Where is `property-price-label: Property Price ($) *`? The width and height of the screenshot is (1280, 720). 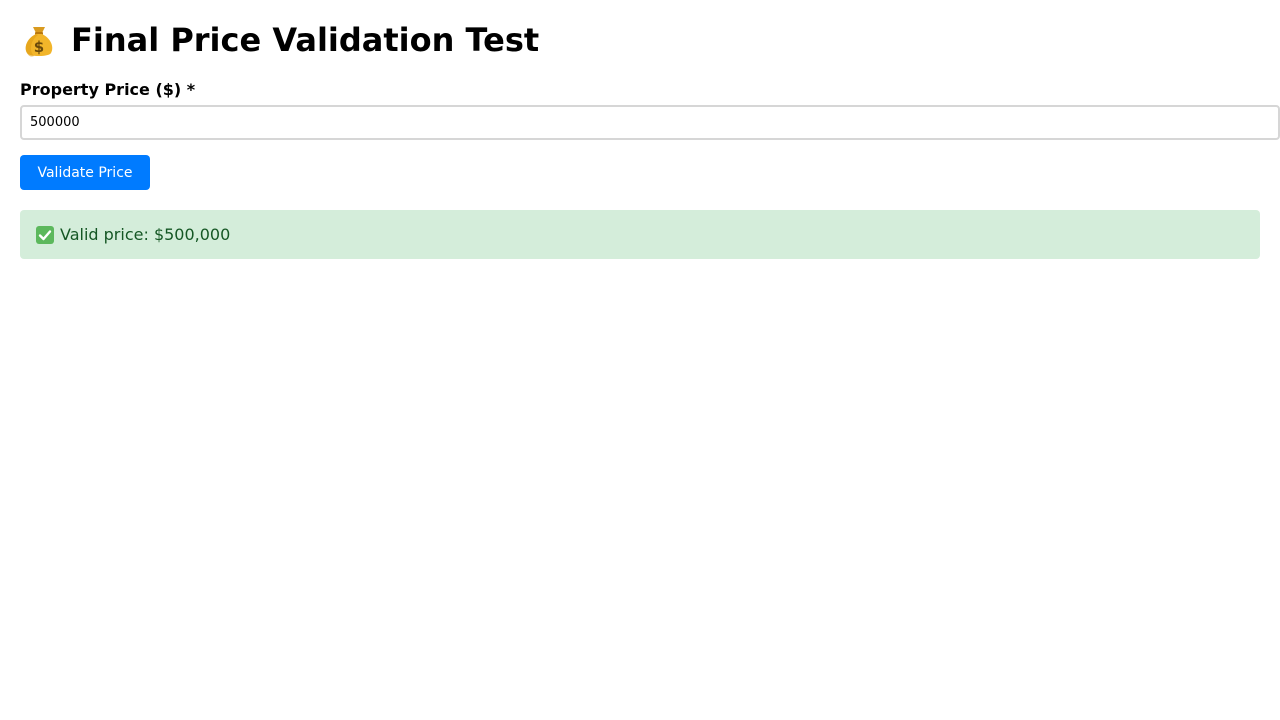
property-price-label: Property Price ($) * is located at coordinates (108, 89).